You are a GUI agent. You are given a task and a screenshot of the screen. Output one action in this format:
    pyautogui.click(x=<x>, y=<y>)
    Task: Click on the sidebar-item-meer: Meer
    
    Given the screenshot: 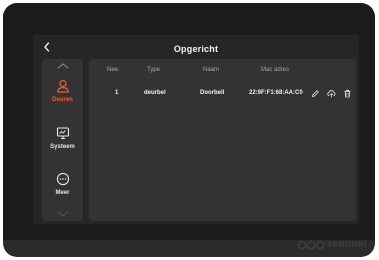 What is the action you would take?
    pyautogui.click(x=62, y=184)
    